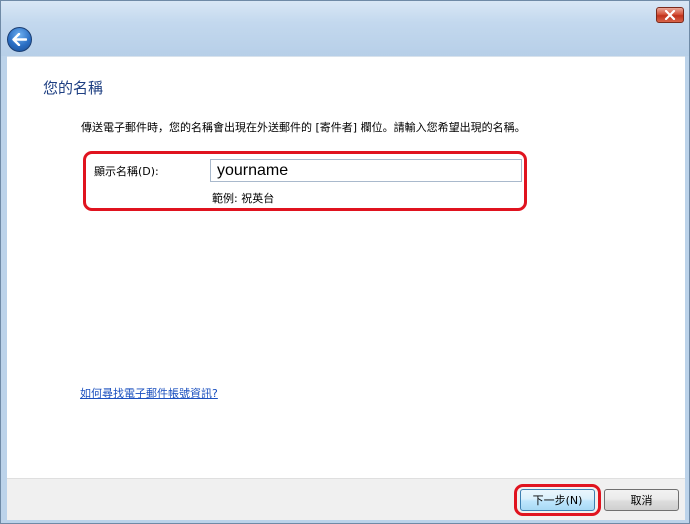 The image size is (690, 524). I want to click on back-button, so click(19, 39).